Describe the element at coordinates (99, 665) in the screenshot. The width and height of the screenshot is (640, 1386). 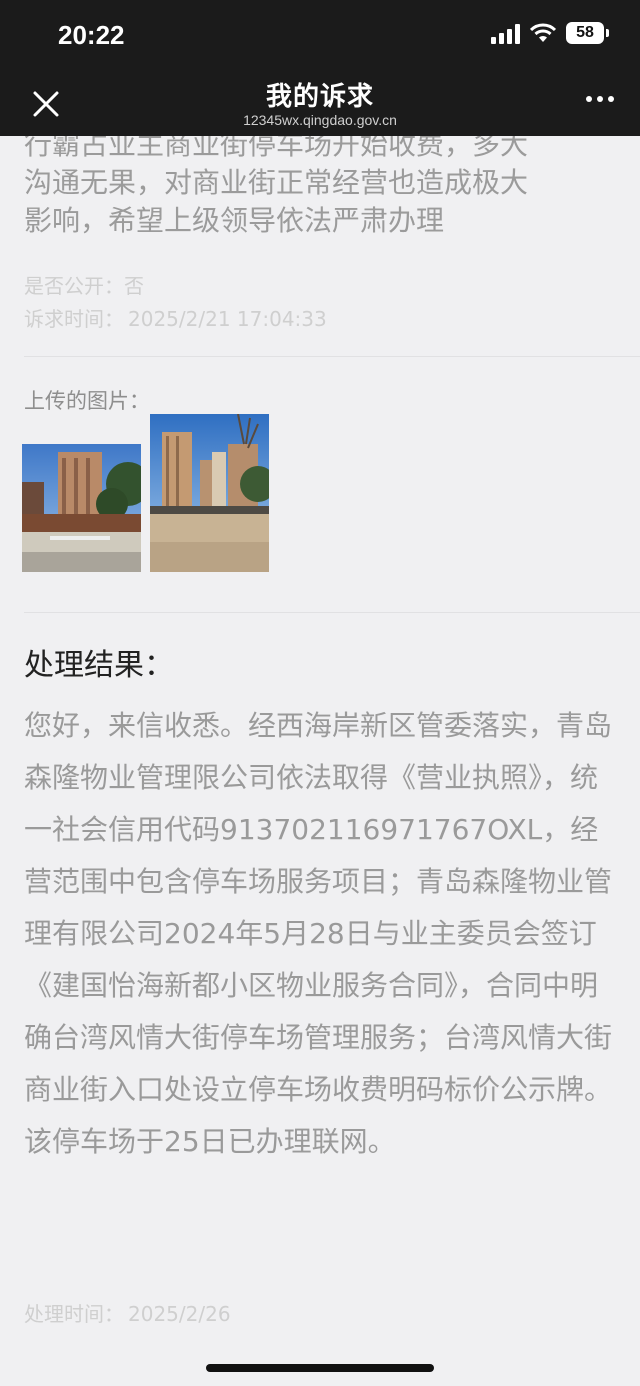
I see `result-title: 处理结果：` at that location.